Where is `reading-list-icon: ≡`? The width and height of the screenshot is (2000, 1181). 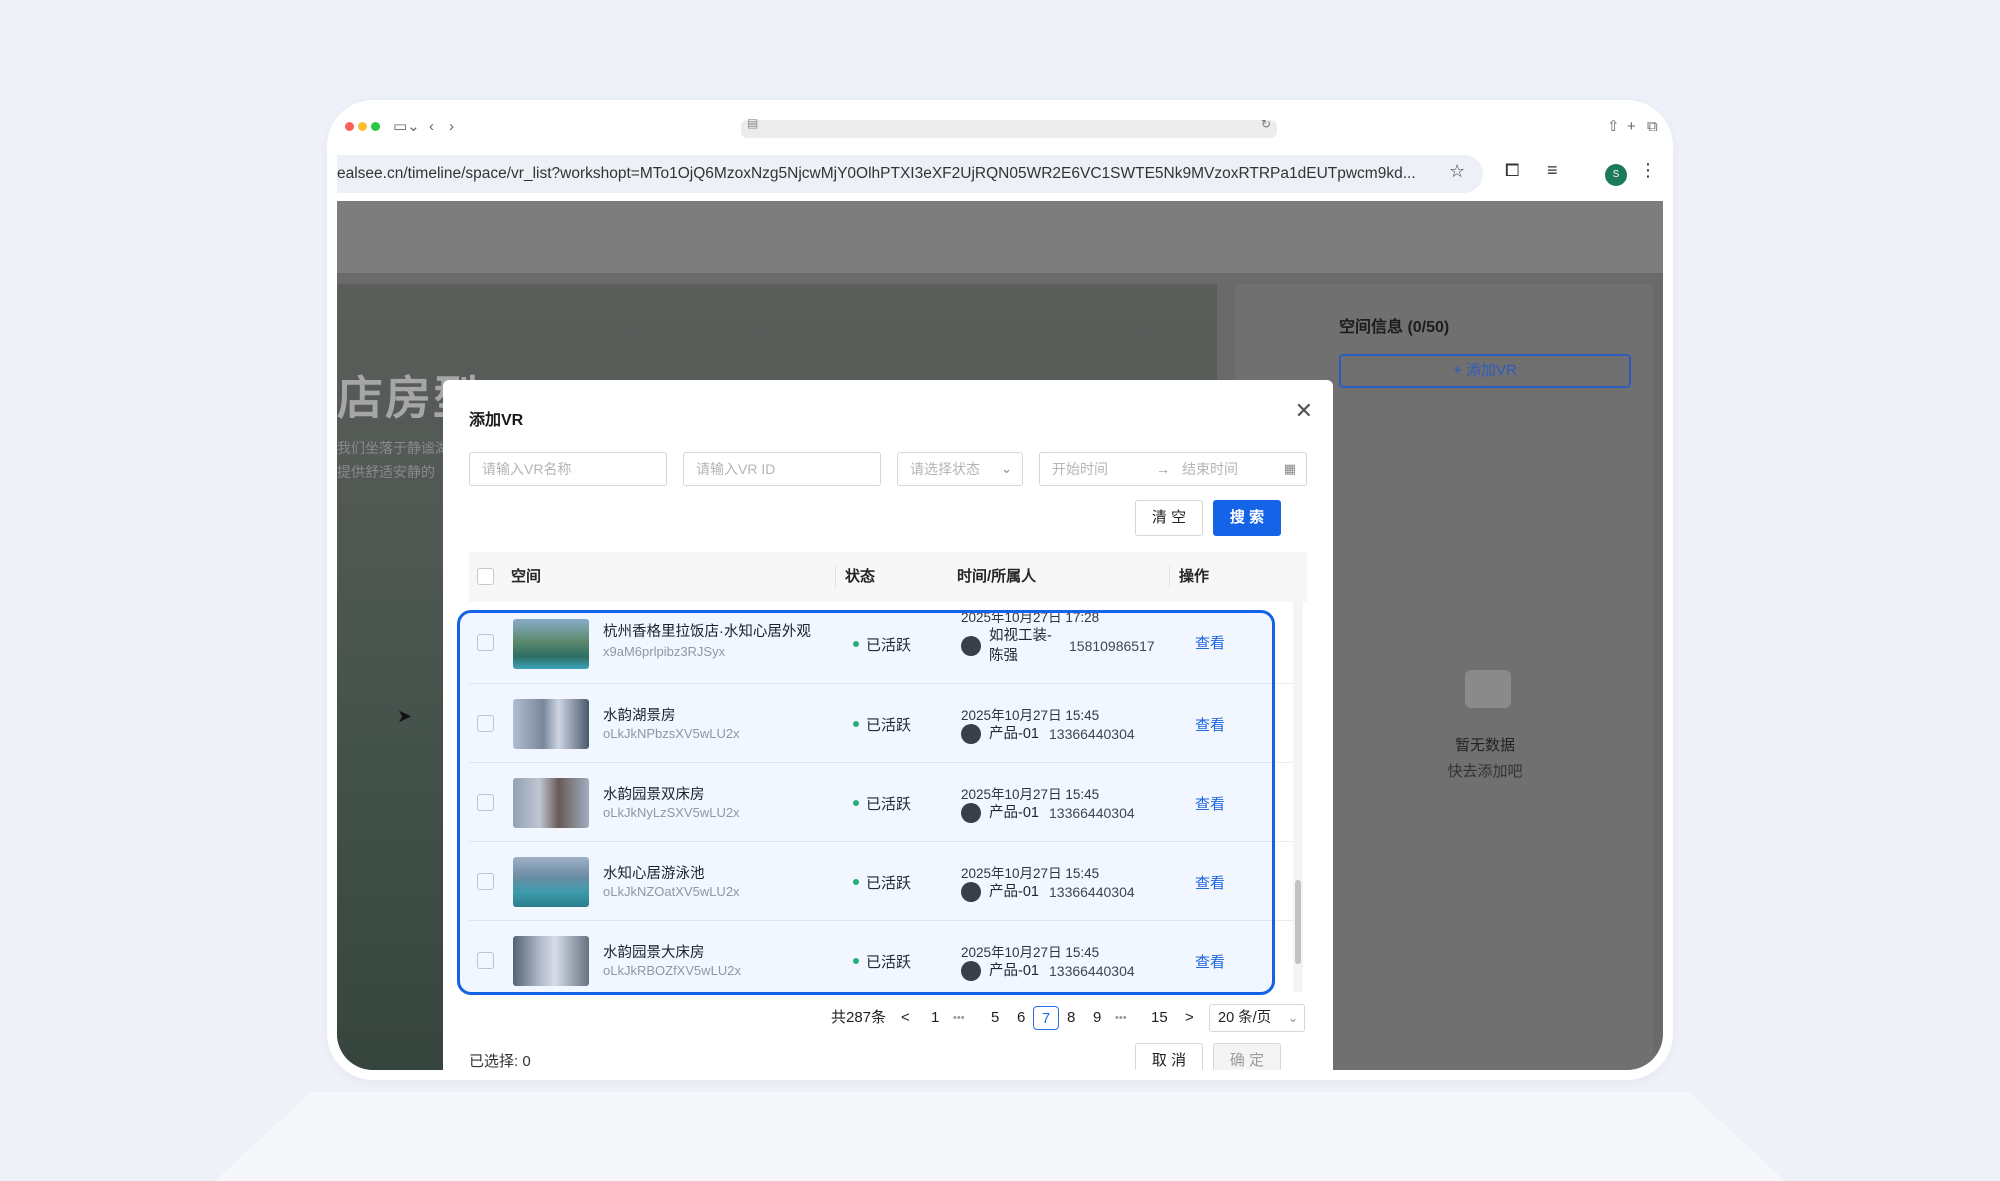 reading-list-icon: ≡ is located at coordinates (1552, 170).